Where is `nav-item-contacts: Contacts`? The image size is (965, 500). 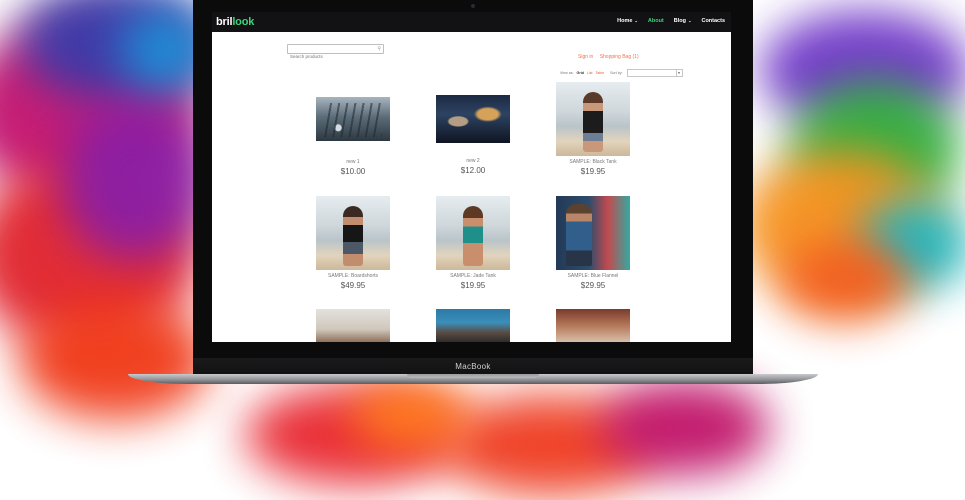 nav-item-contacts: Contacts is located at coordinates (713, 21).